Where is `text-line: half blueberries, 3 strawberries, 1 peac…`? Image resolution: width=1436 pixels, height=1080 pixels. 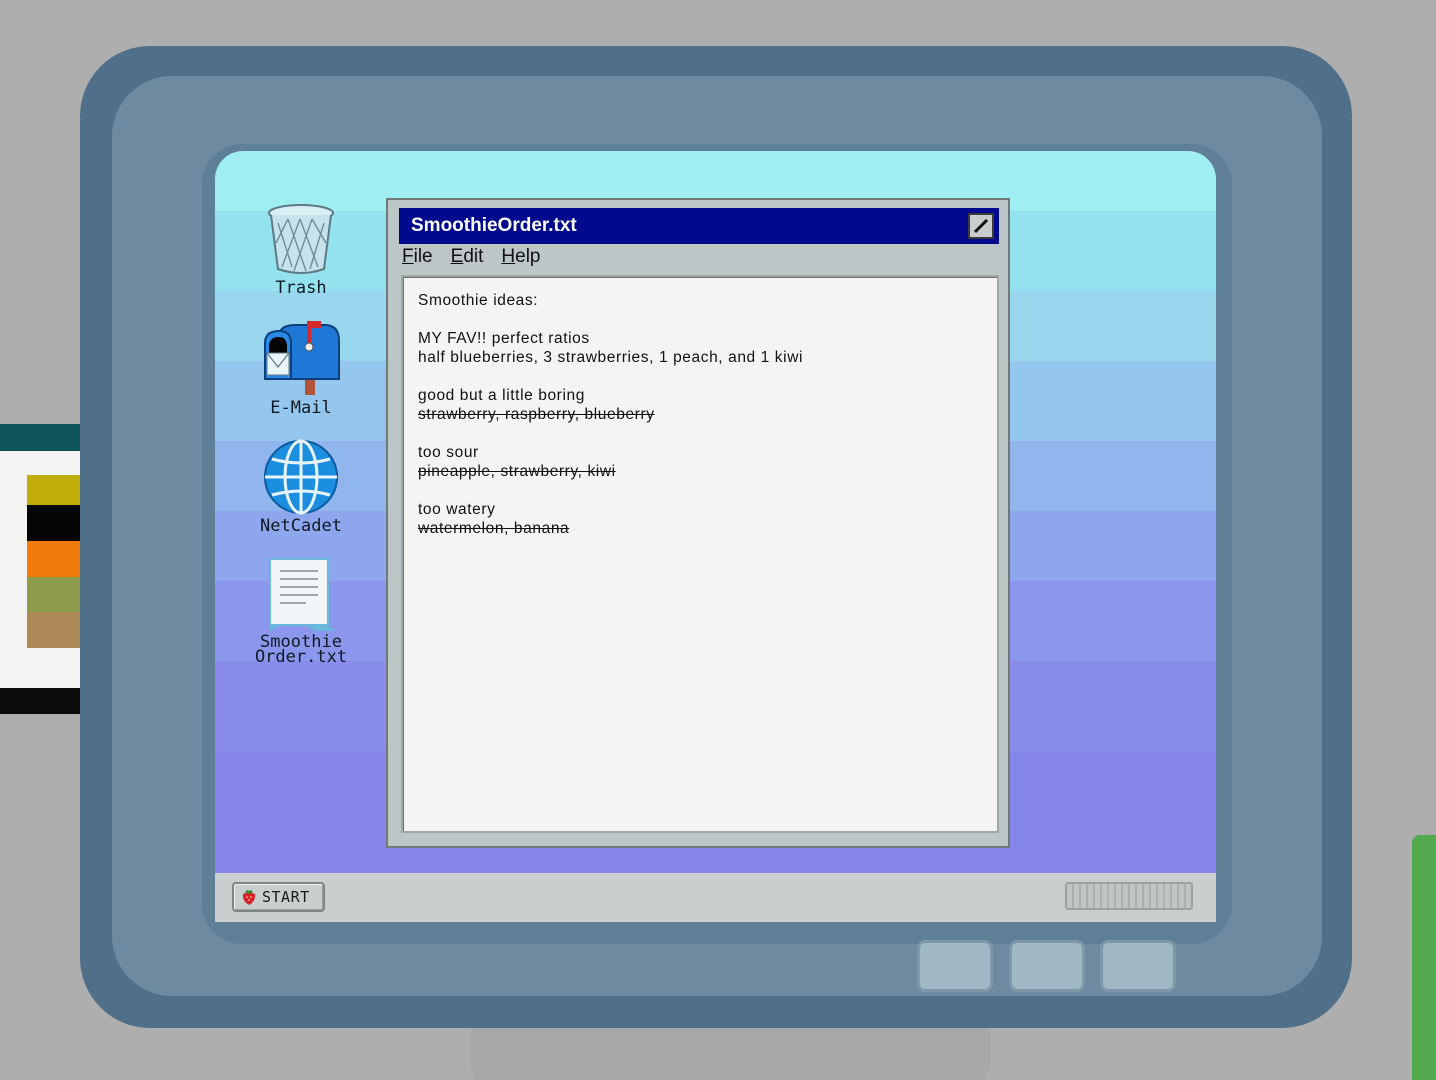
text-line: half blueberries, 3 strawberries, 1 peac… is located at coordinates (611, 357).